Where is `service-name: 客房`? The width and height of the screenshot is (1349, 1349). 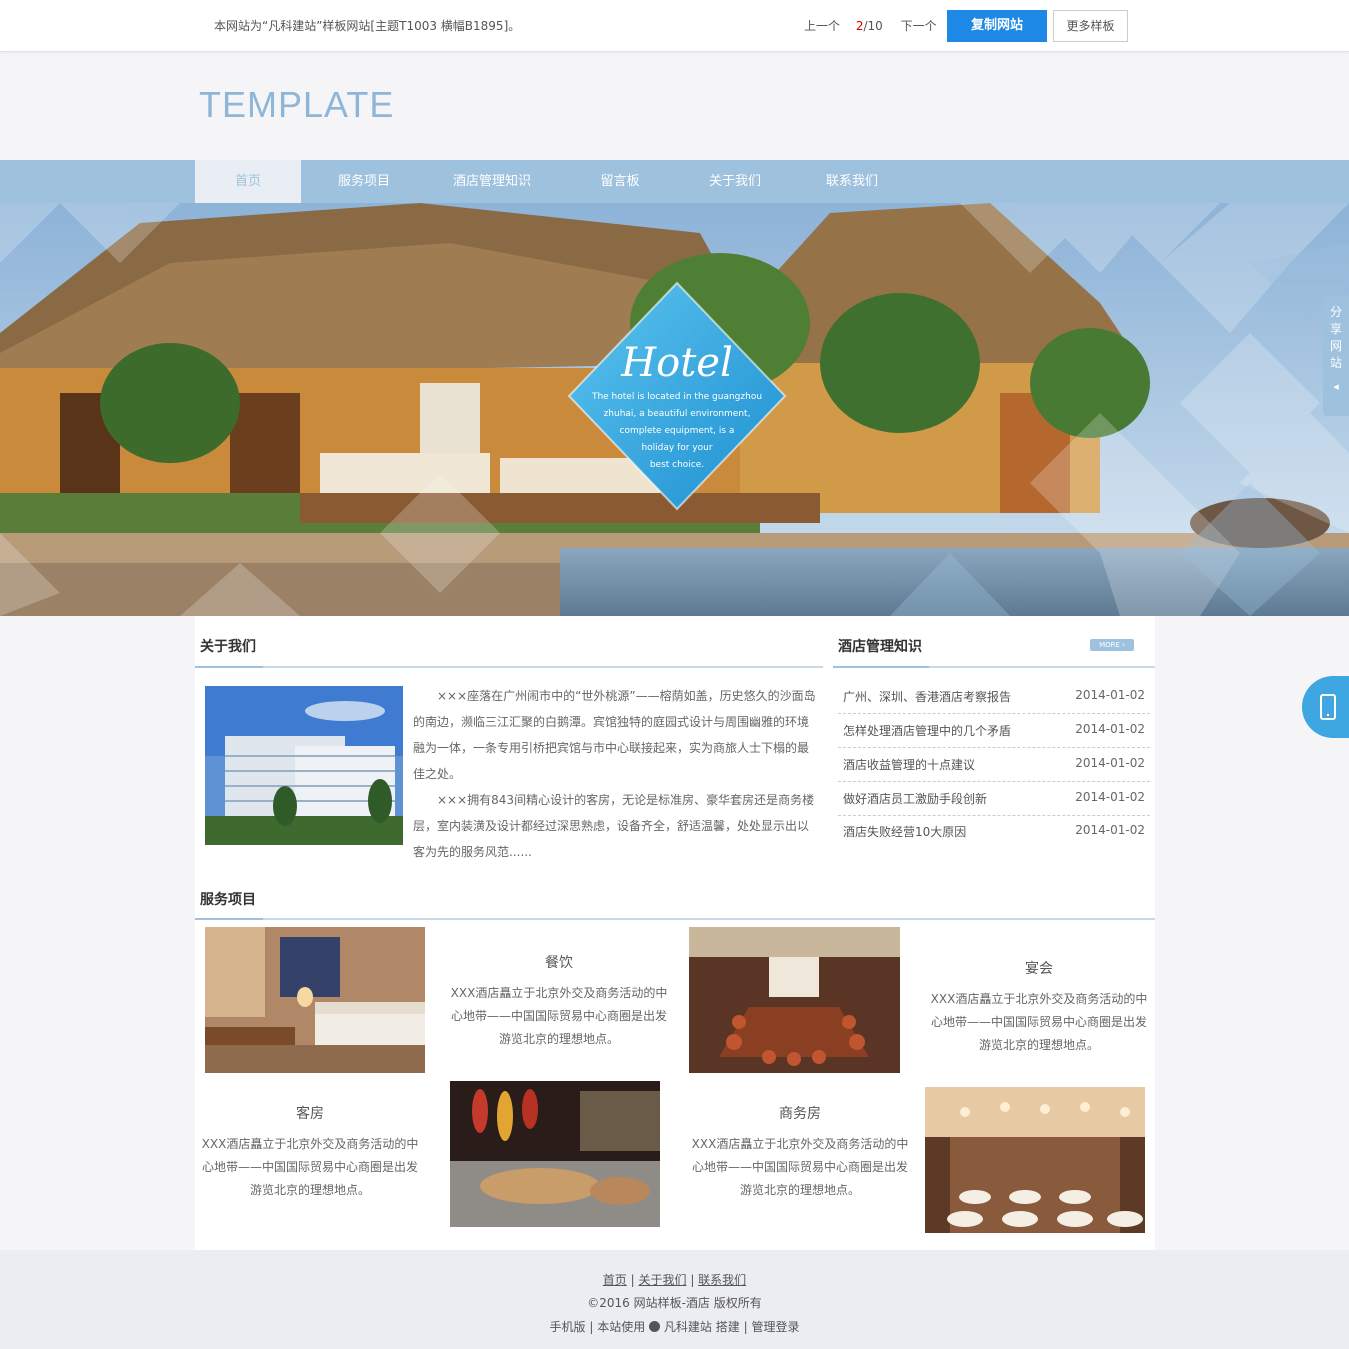
service-name: 客房 is located at coordinates (310, 1113).